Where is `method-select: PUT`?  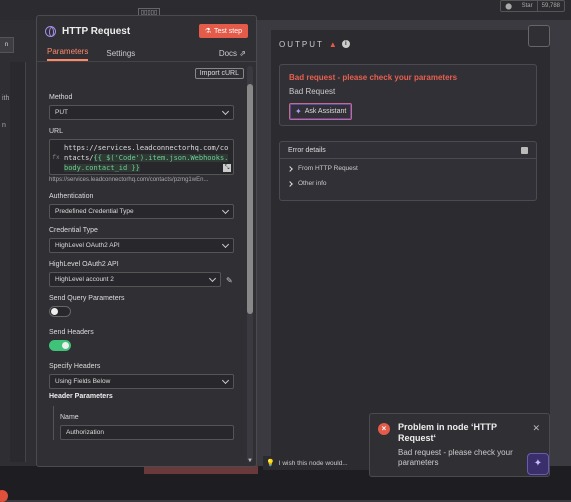
method-select: PUT is located at coordinates (141, 112).